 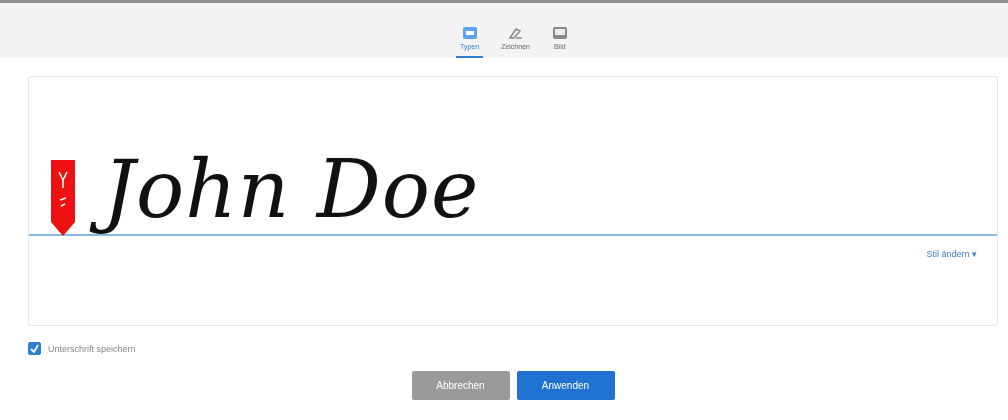 What do you see at coordinates (460, 385) in the screenshot?
I see `cancel-button: Abbrechen` at bounding box center [460, 385].